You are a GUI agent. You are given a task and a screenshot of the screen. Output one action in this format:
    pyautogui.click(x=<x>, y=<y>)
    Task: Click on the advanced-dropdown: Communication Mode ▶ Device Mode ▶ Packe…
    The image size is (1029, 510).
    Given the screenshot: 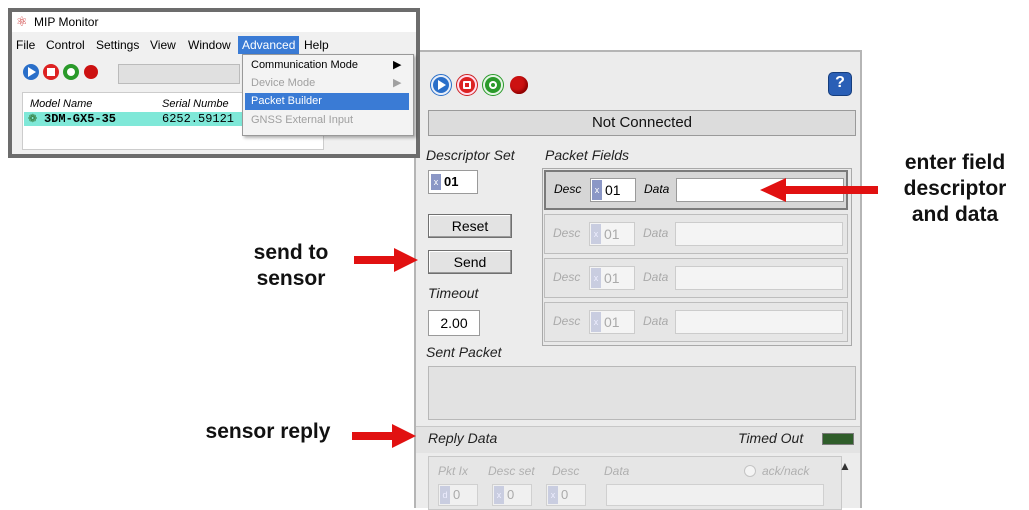 What is the action you would take?
    pyautogui.click(x=328, y=95)
    